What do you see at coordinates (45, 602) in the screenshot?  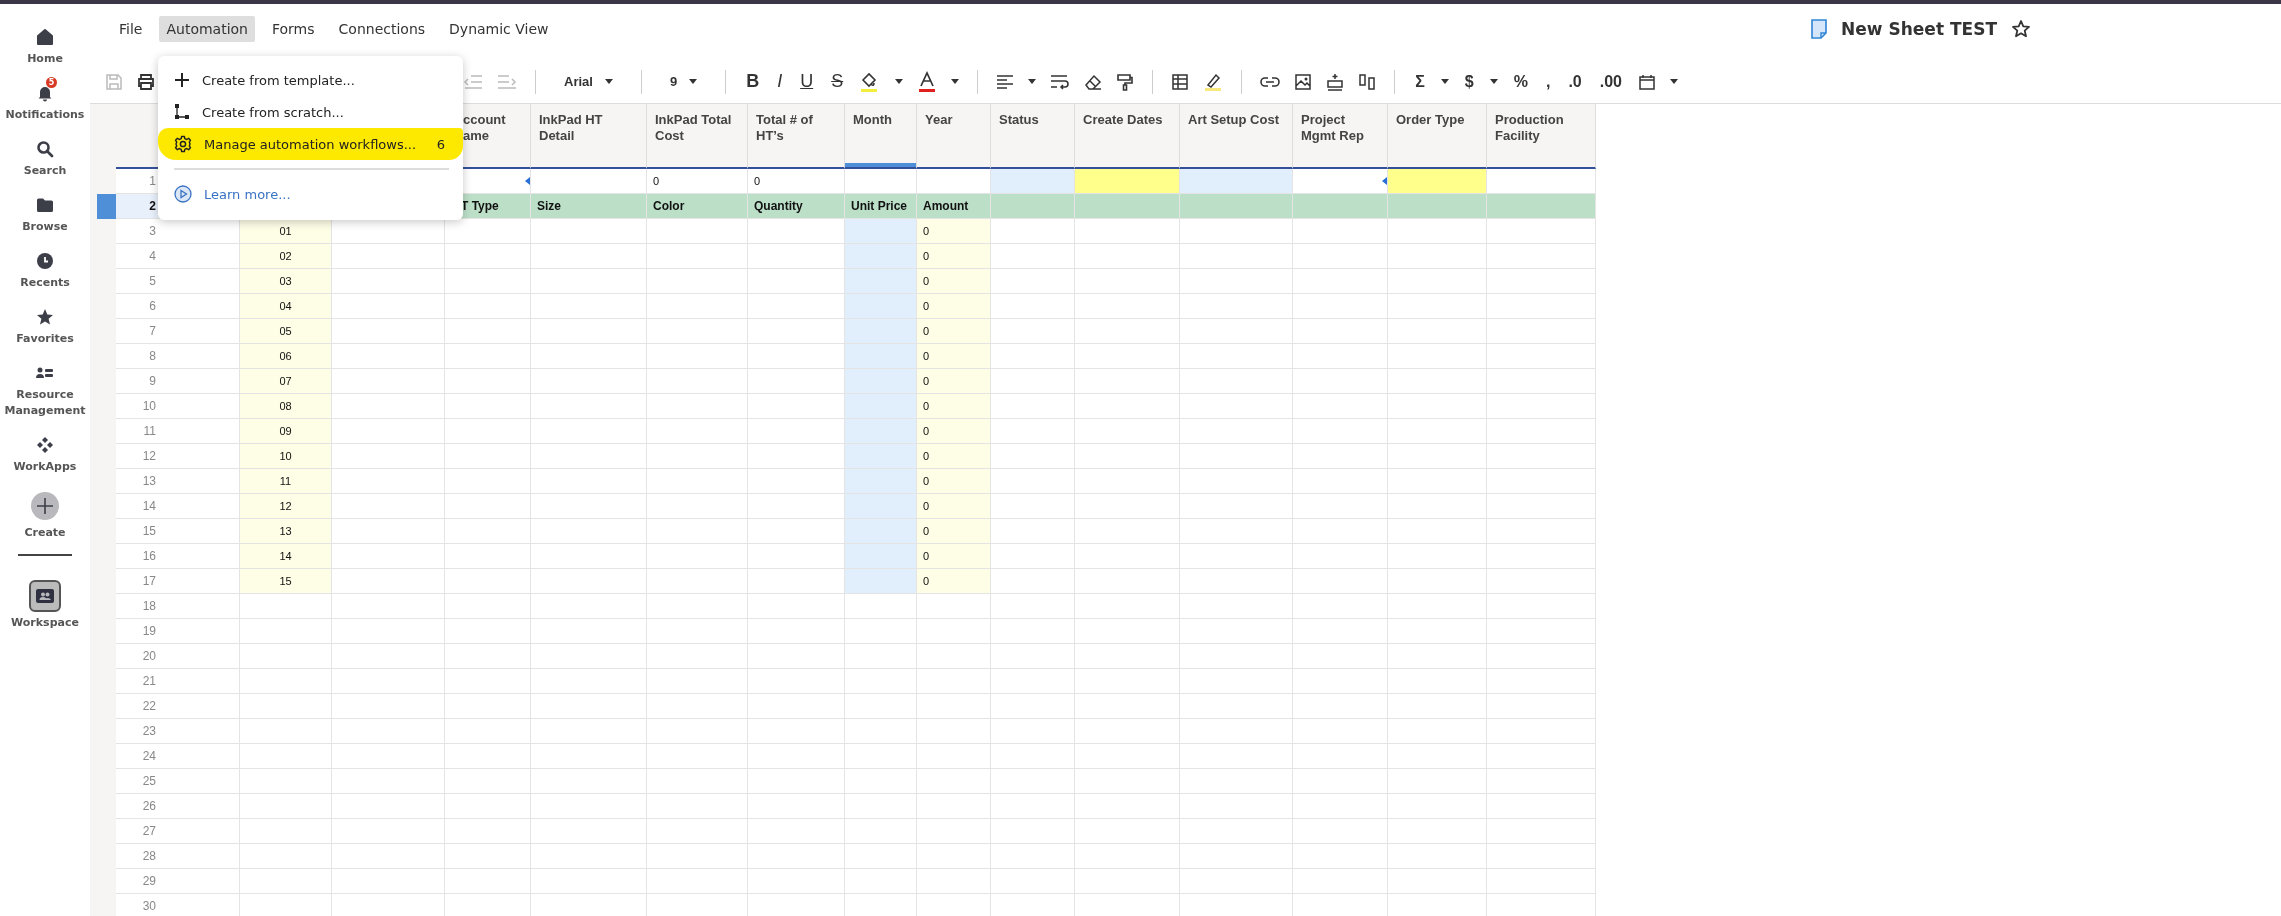 I see `workspace-button: Workspace` at bounding box center [45, 602].